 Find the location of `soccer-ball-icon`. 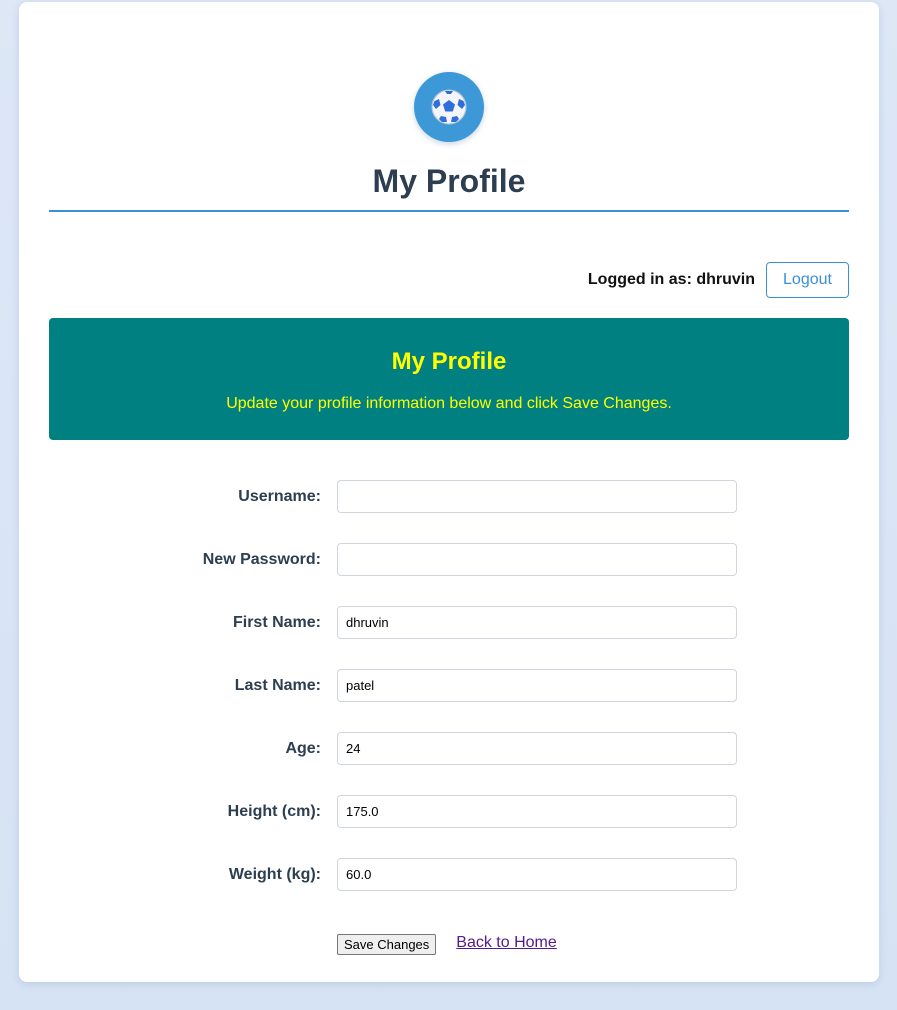

soccer-ball-icon is located at coordinates (449, 107).